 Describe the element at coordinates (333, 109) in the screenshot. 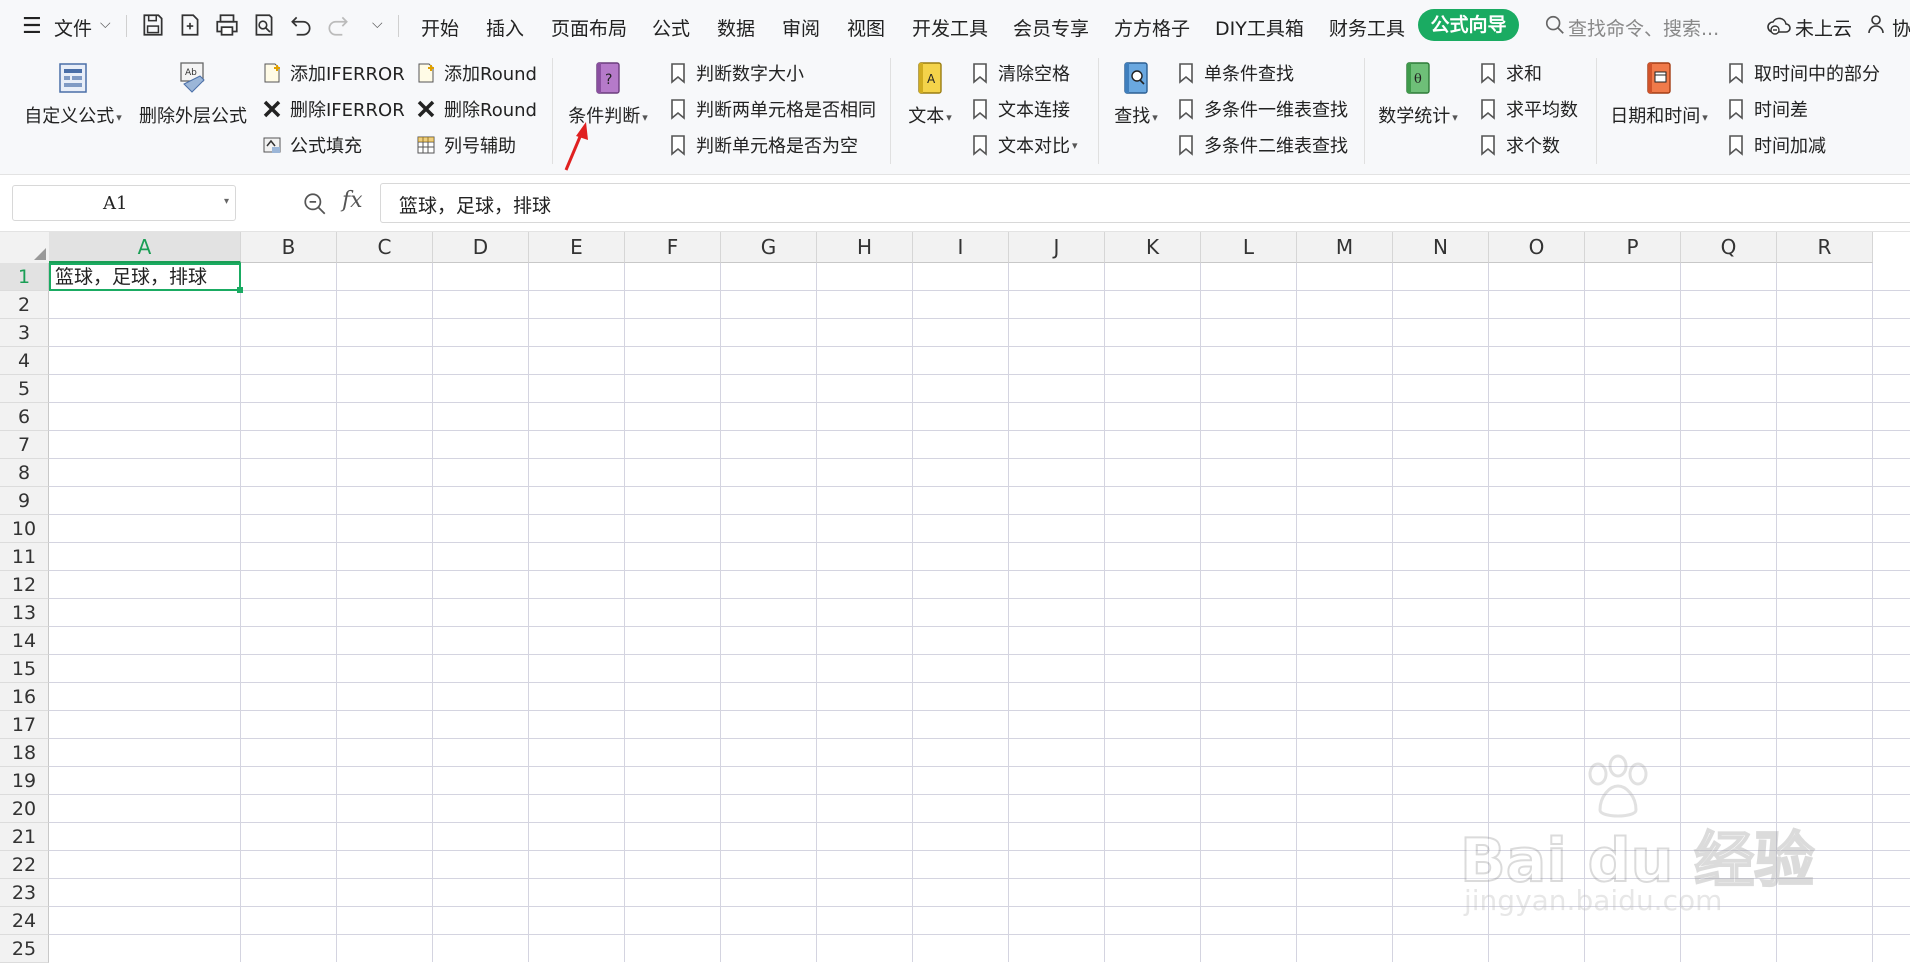

I see `delete-iferror-button: 删除IFERROR` at that location.